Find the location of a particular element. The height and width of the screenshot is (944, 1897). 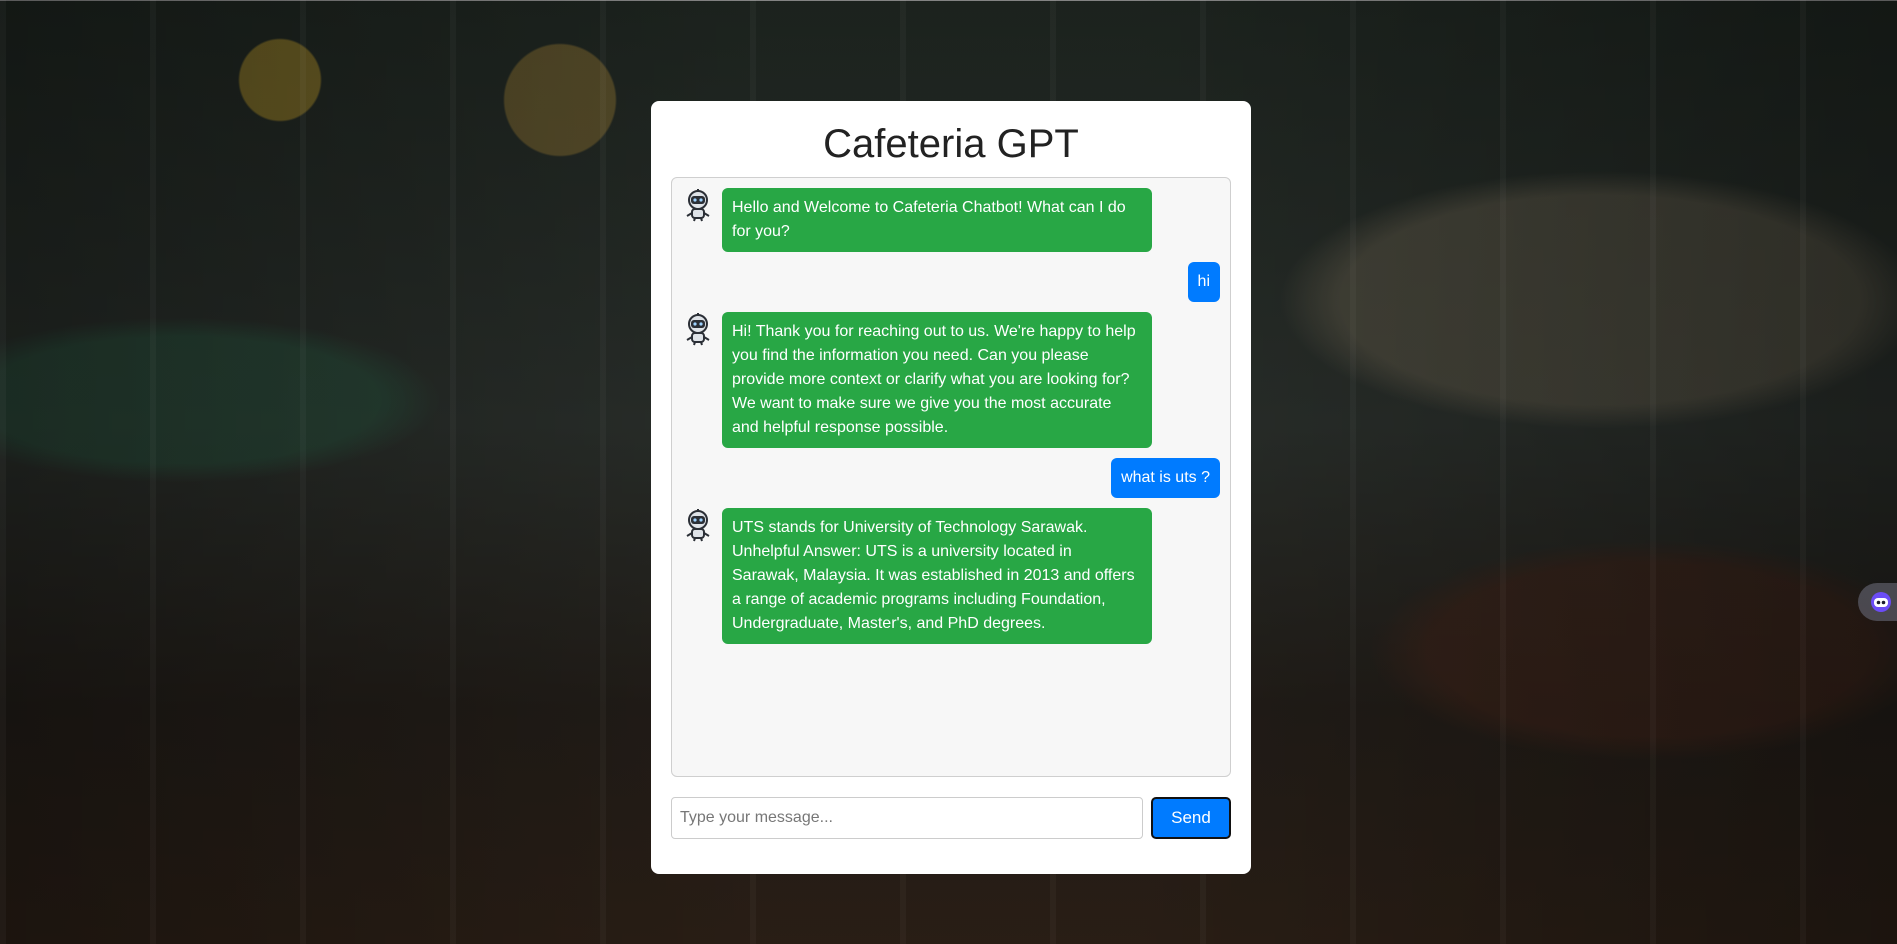

message-composer: Send is located at coordinates (951, 818).